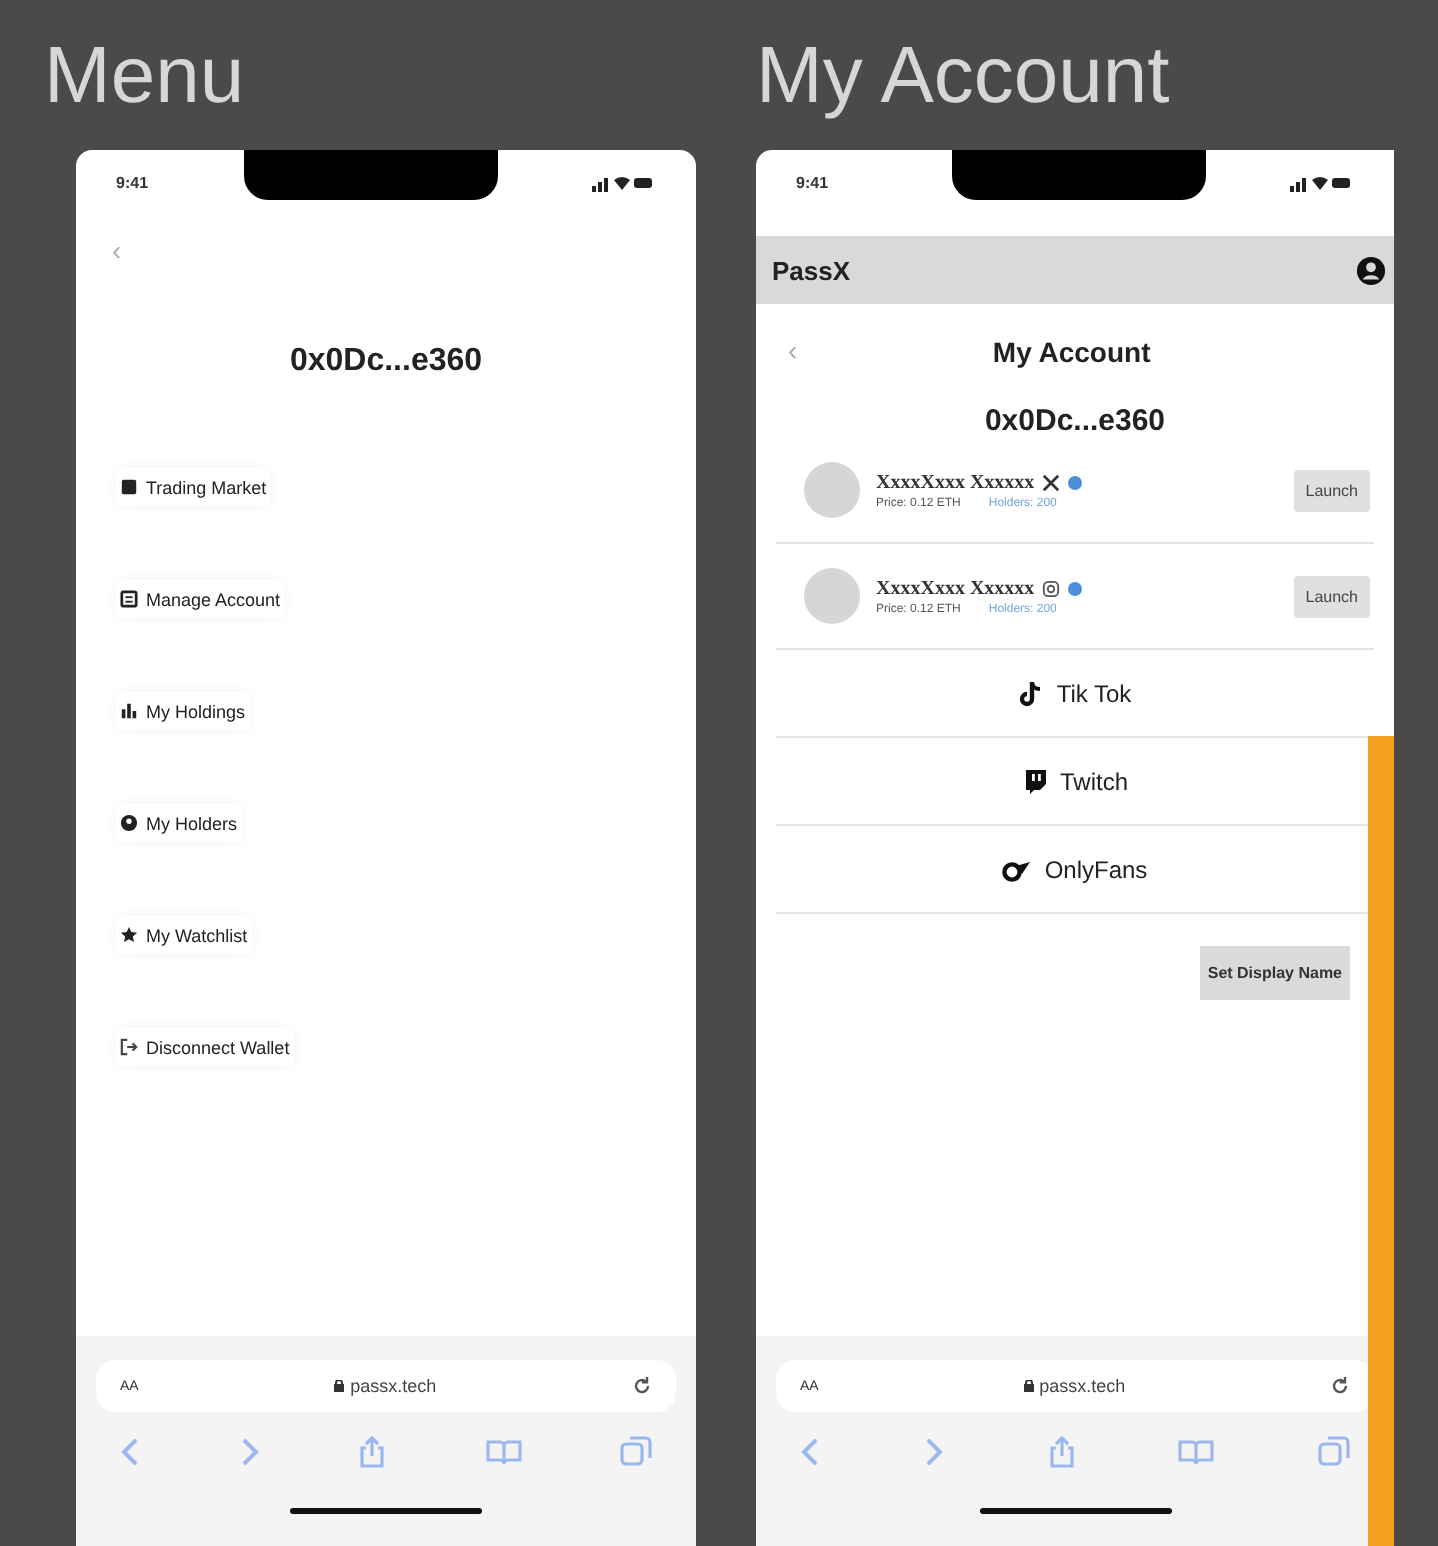  Describe the element at coordinates (1051, 588) in the screenshot. I see `camera-icon` at that location.